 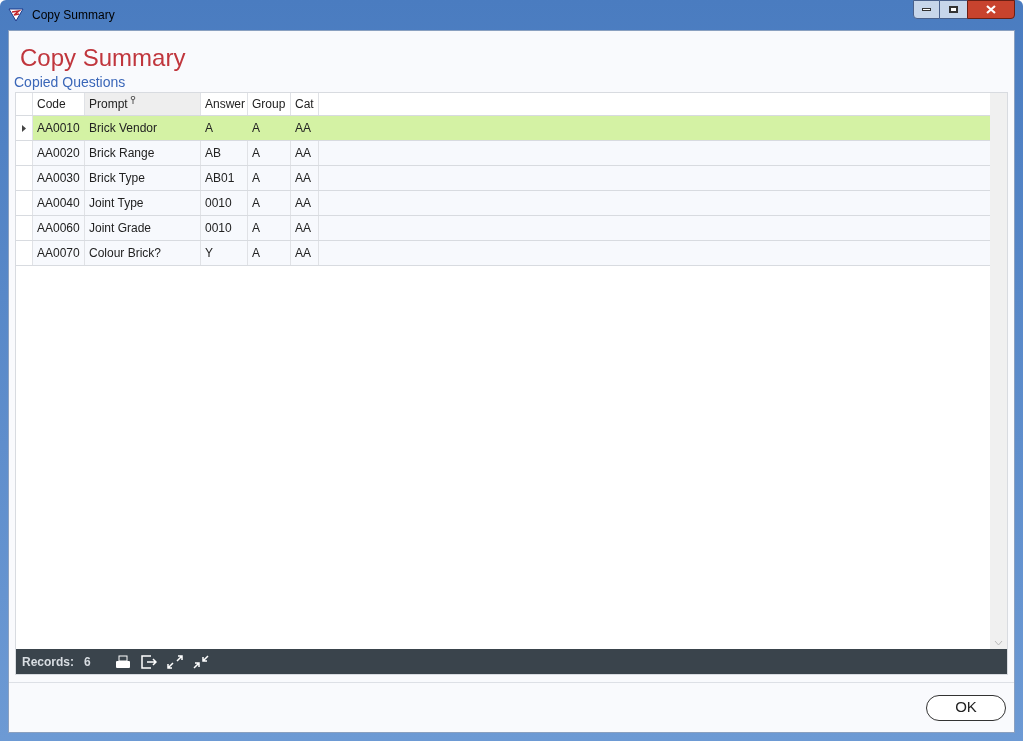 I want to click on table-cell-text: AA, so click(x=303, y=128).